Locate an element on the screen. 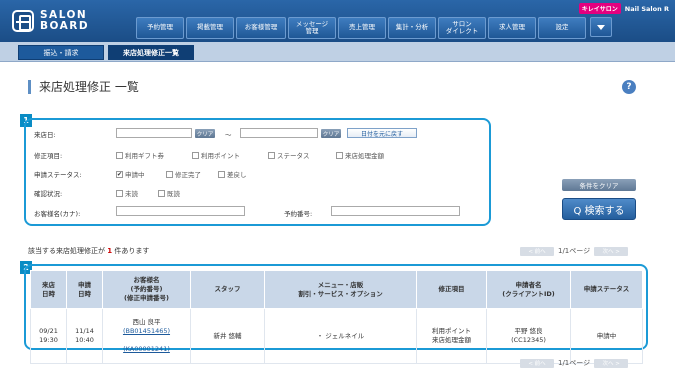 This screenshot has width=675, height=384. nav-dropdown-button is located at coordinates (601, 27).